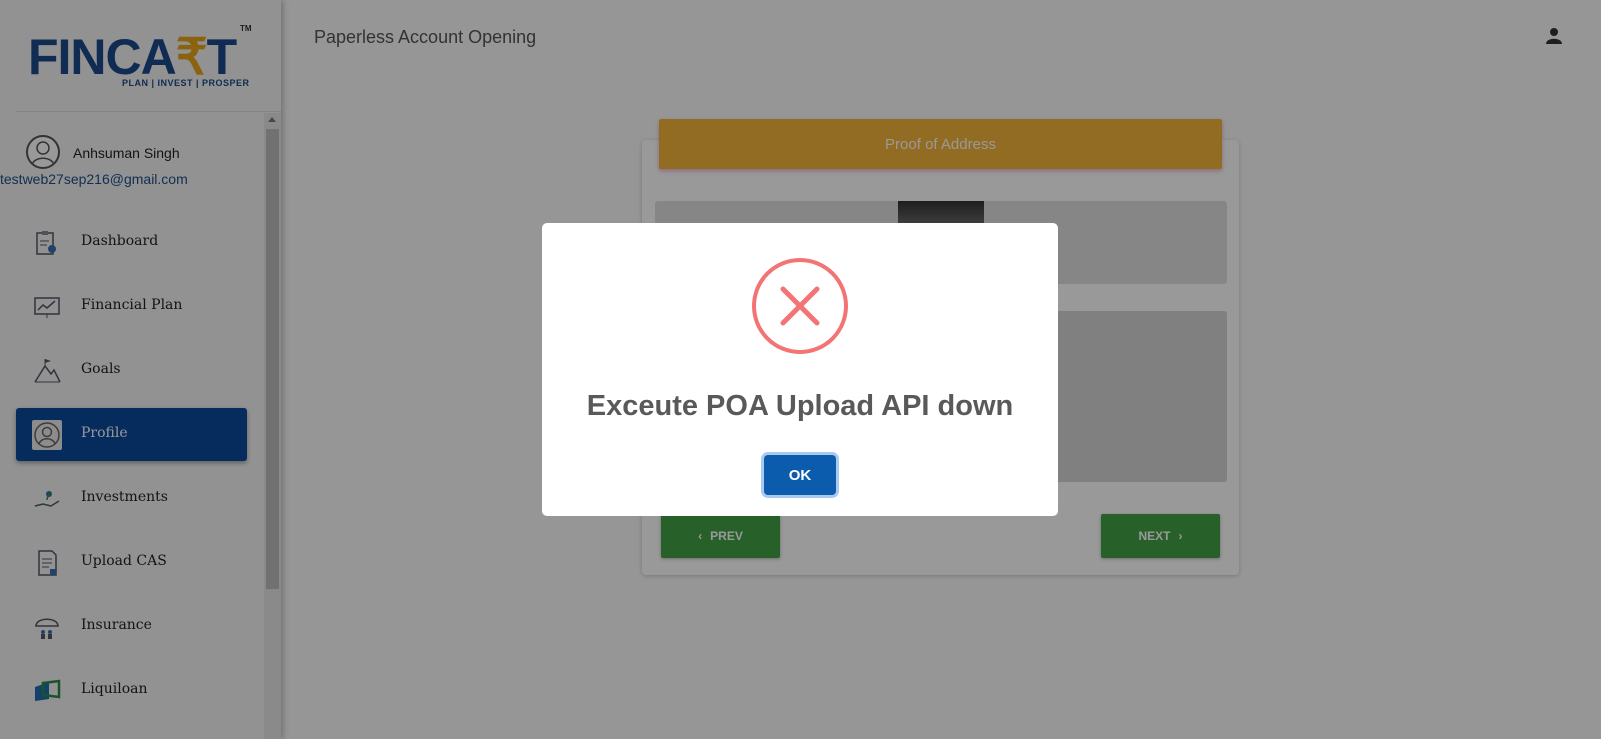 The image size is (1601, 739). What do you see at coordinates (800, 306) in the screenshot?
I see `error-x-icon` at bounding box center [800, 306].